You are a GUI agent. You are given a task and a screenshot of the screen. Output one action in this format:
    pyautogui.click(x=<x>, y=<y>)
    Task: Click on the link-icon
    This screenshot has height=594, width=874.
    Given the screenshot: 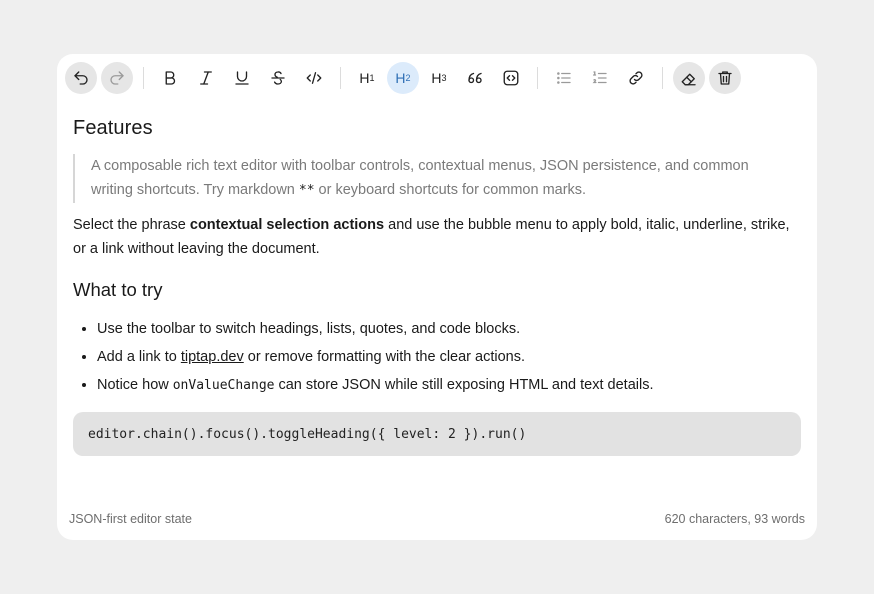 What is the action you would take?
    pyautogui.click(x=636, y=78)
    